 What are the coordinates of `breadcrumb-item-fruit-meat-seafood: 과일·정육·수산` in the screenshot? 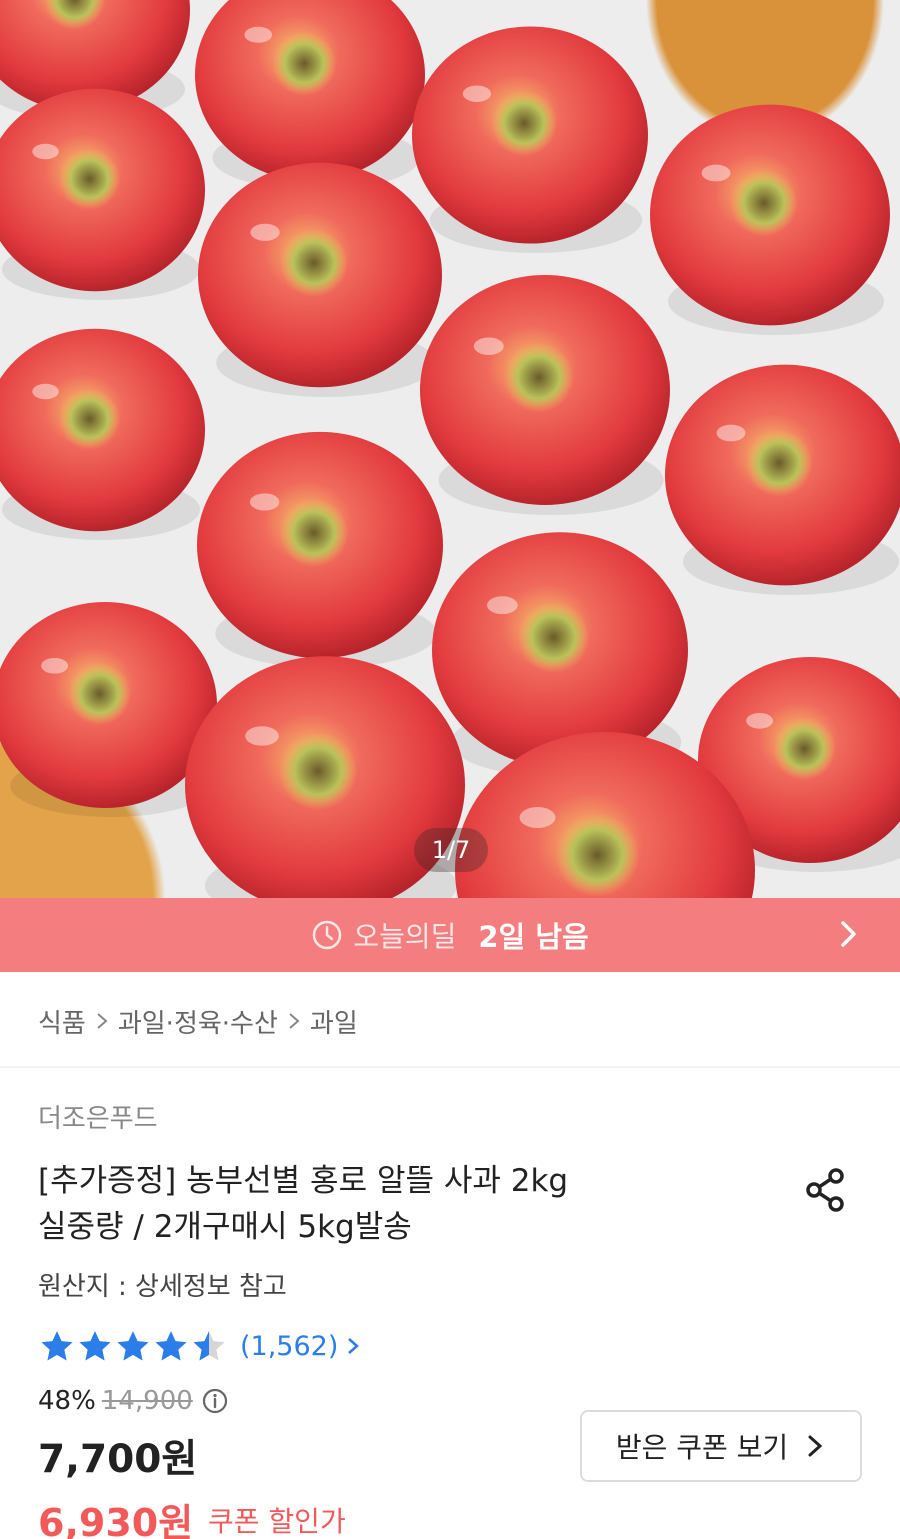 It's located at (198, 1021).